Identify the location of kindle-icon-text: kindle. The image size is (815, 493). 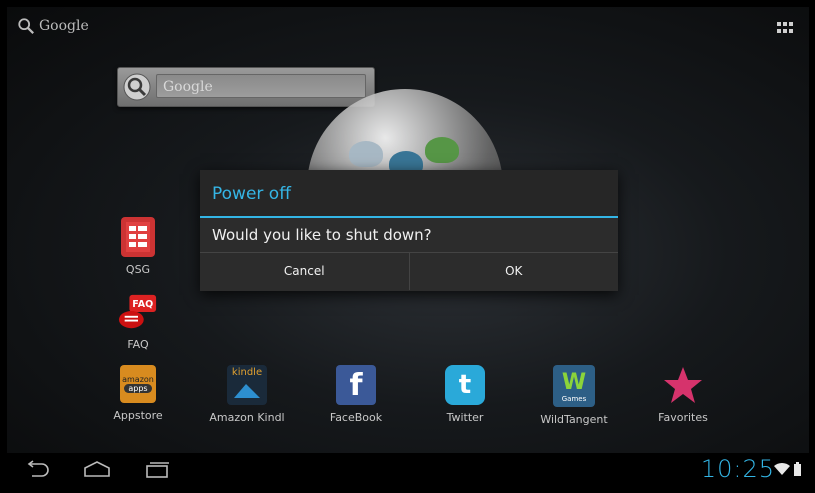
(247, 372).